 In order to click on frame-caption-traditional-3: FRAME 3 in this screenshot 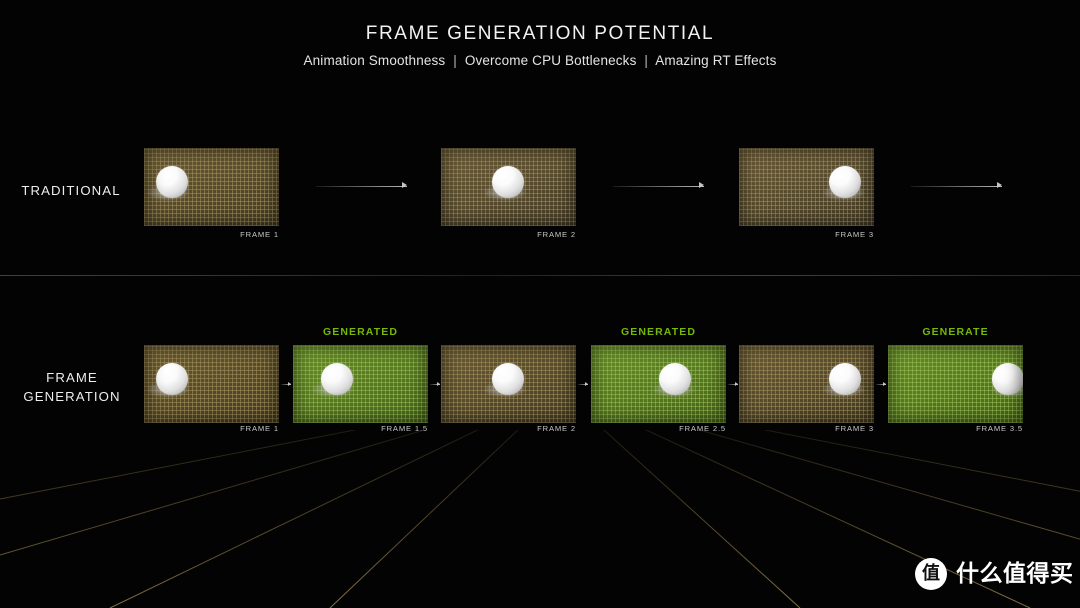, I will do `click(854, 234)`.